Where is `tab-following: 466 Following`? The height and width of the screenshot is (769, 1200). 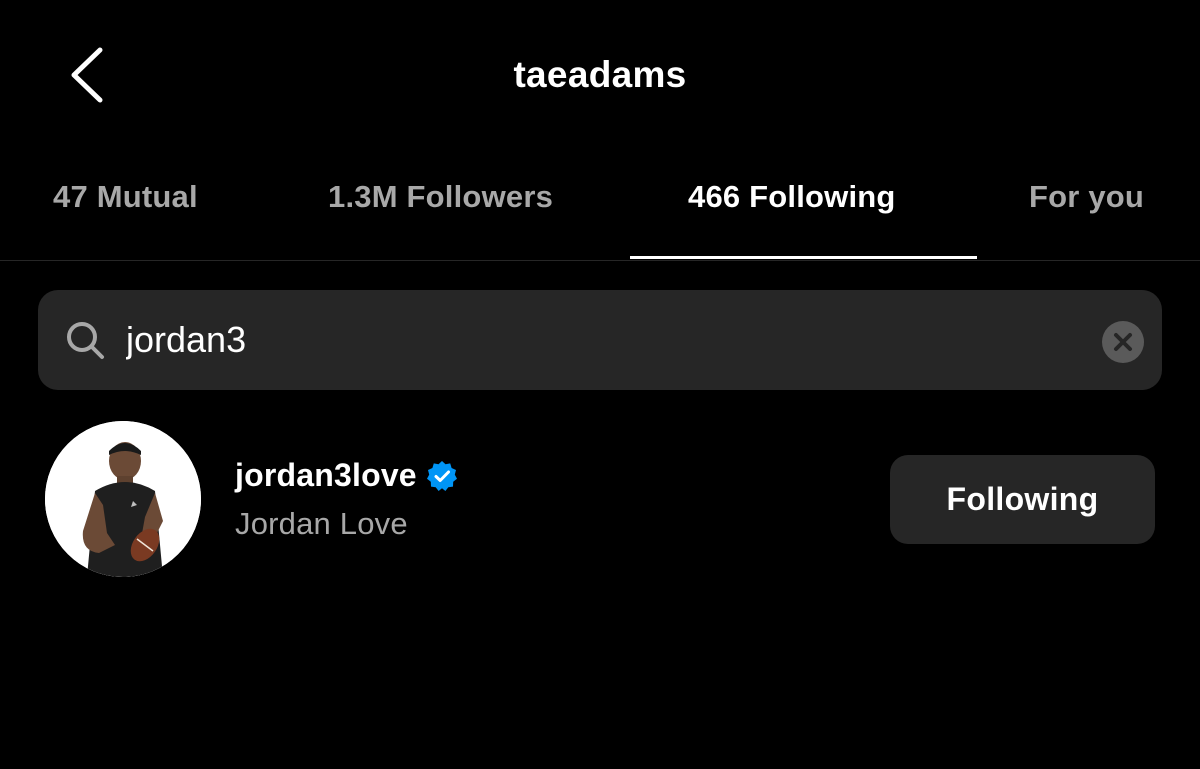
tab-following: 466 Following is located at coordinates (792, 197).